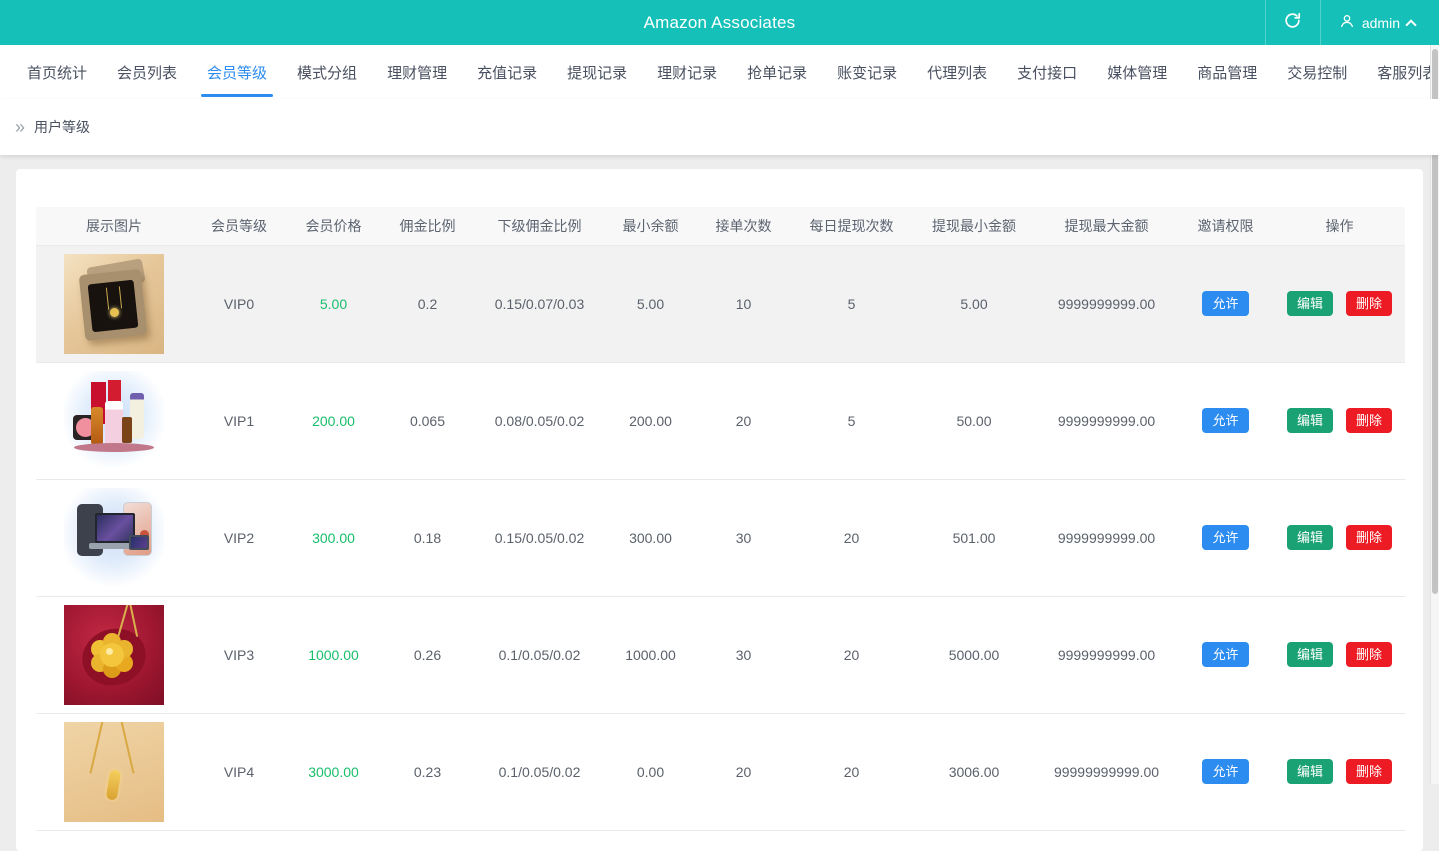 The image size is (1439, 851). I want to click on col-header-price: 会员价格, so click(333, 226).